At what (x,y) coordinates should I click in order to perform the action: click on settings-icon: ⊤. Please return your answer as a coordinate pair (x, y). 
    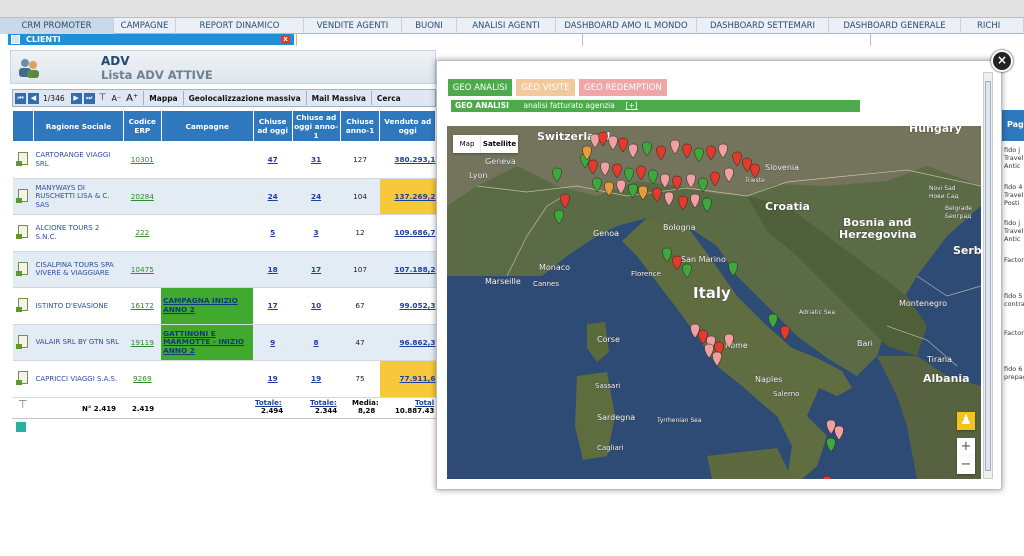
    Looking at the image, I should click on (23, 404).